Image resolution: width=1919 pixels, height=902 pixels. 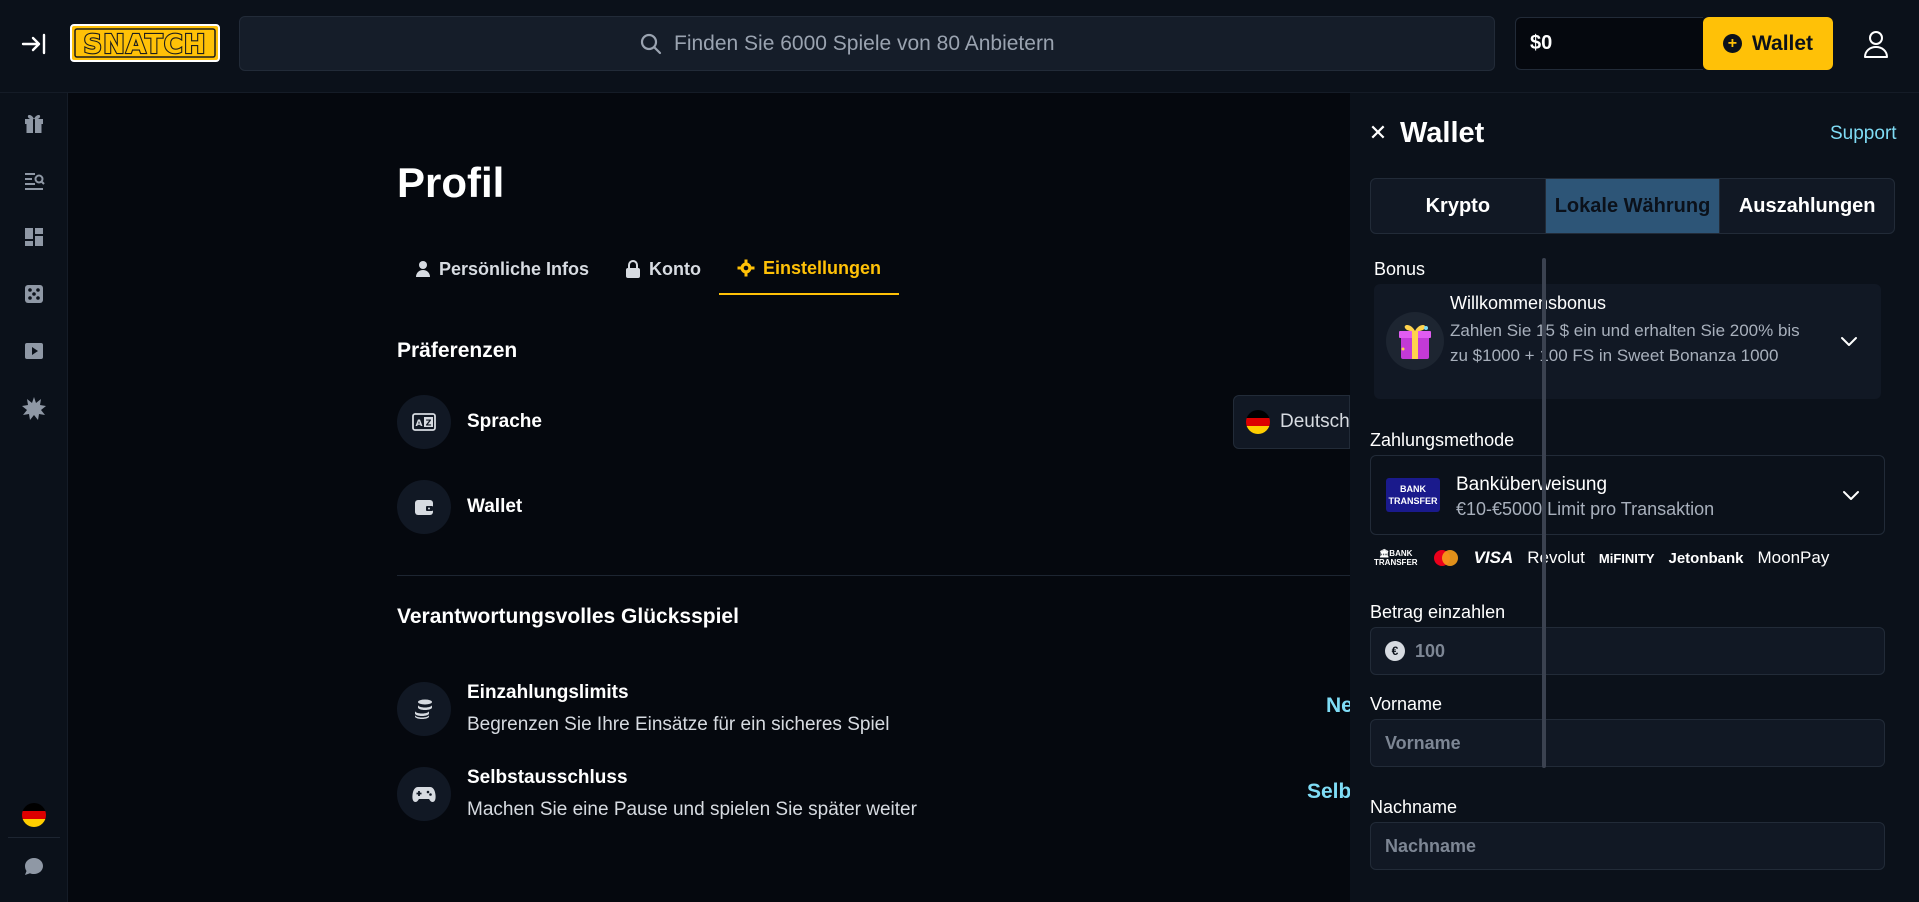 What do you see at coordinates (1609, 43) in the screenshot?
I see `balance-display: $0` at bounding box center [1609, 43].